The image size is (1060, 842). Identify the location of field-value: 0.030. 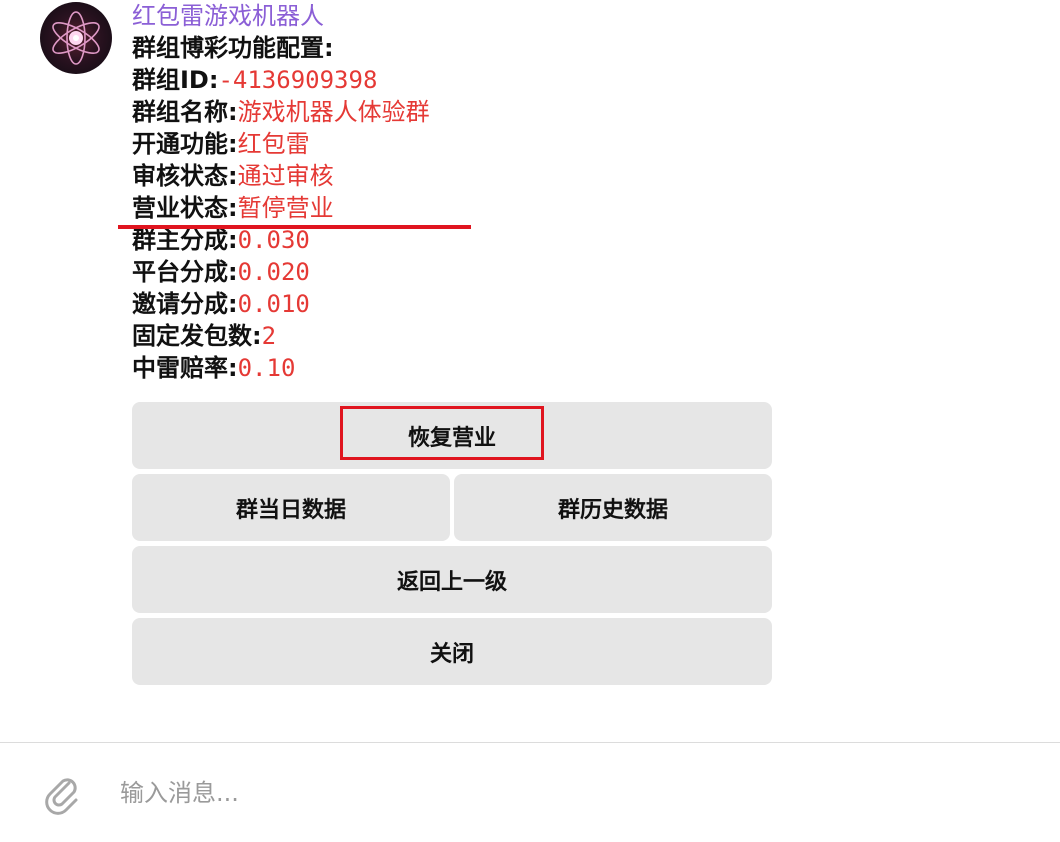
(273, 240).